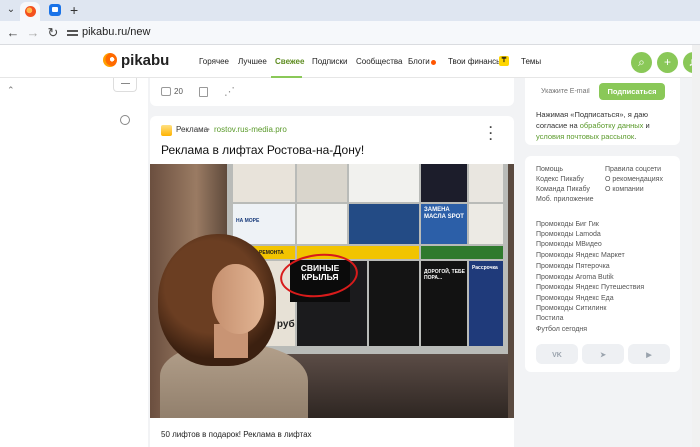 This screenshot has height=447, width=700. What do you see at coordinates (289, 61) in the screenshot?
I see `nav-fresh: Свежее` at bounding box center [289, 61].